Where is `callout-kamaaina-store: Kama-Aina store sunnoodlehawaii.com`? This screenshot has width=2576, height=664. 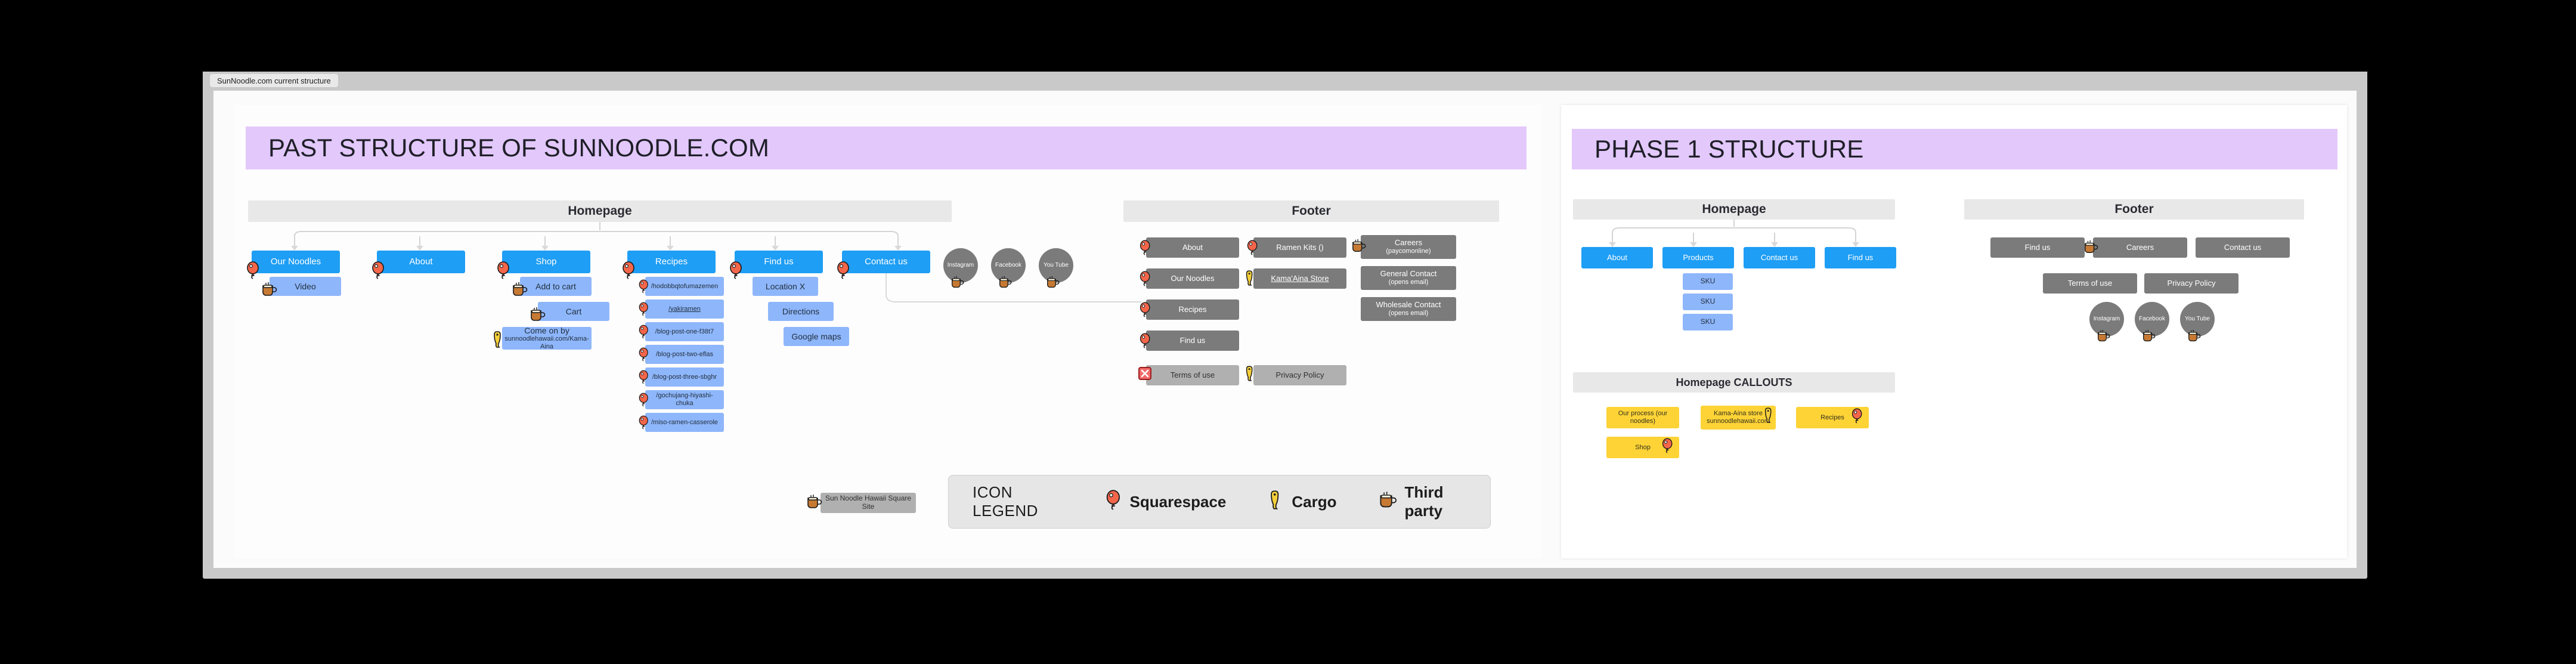
callout-kamaaina-store: Kama-Aina store sunnoodlehawaii.com is located at coordinates (1738, 418).